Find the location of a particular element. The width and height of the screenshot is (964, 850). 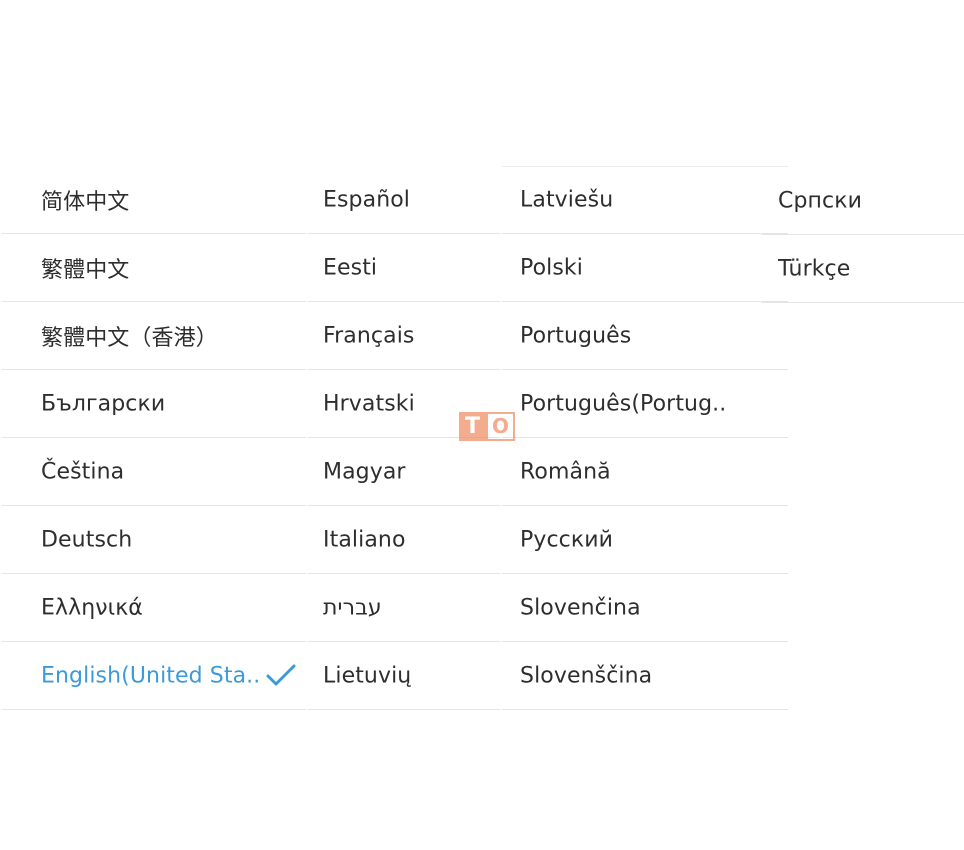

checkmark-icon is located at coordinates (281, 676).